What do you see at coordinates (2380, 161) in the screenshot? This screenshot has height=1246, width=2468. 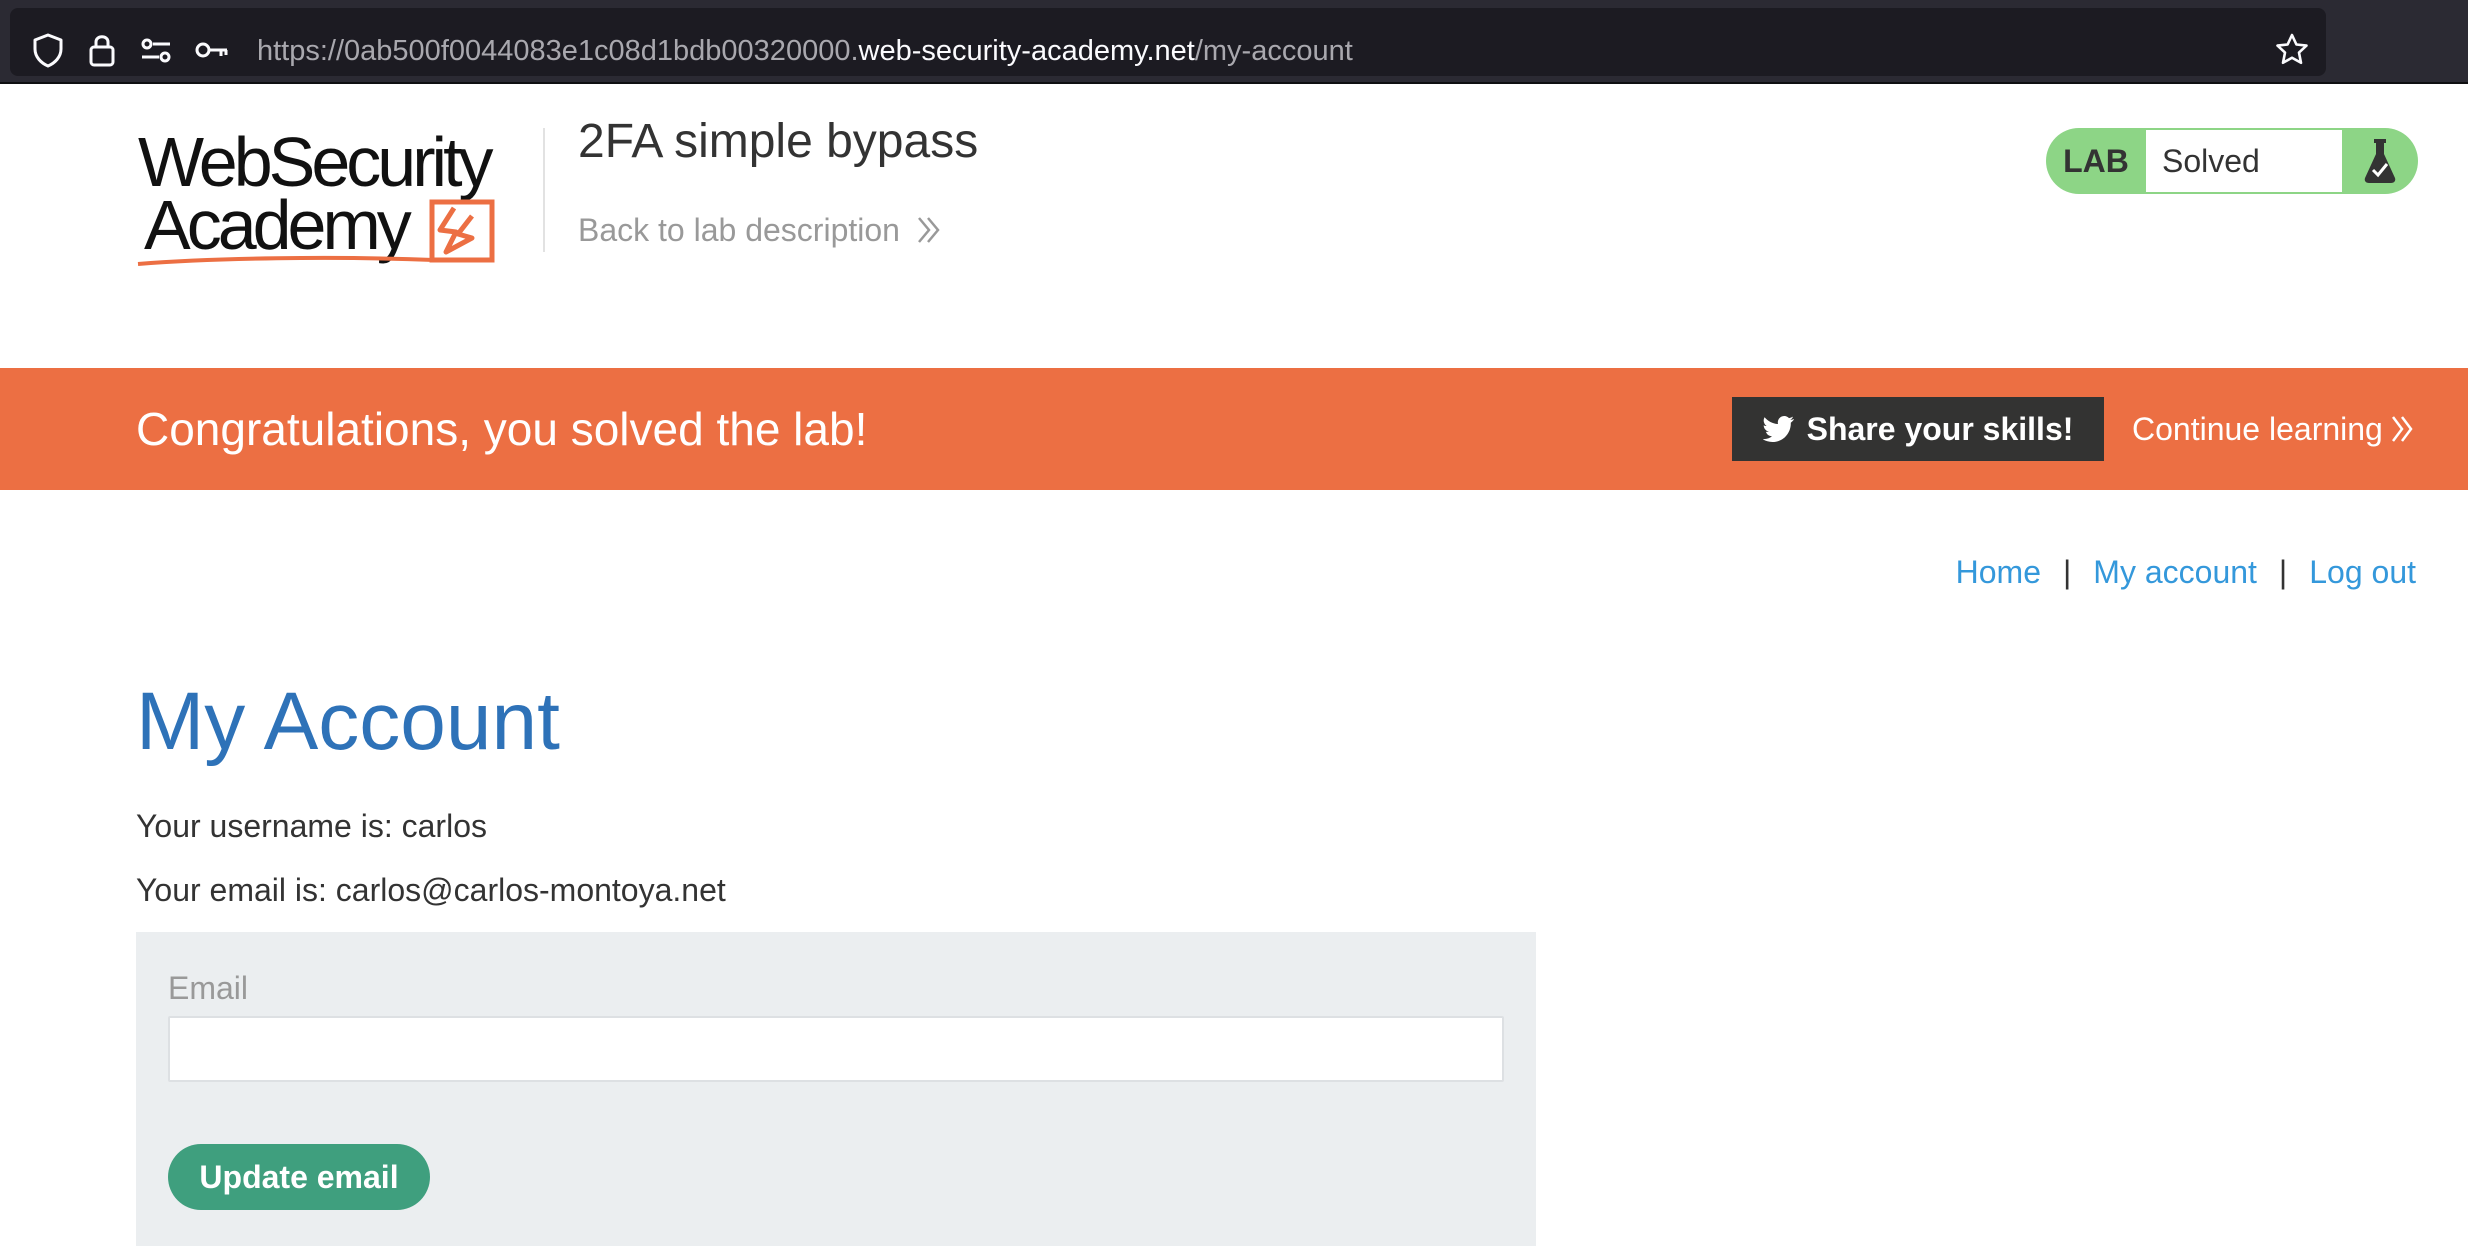 I see `flask-icon` at bounding box center [2380, 161].